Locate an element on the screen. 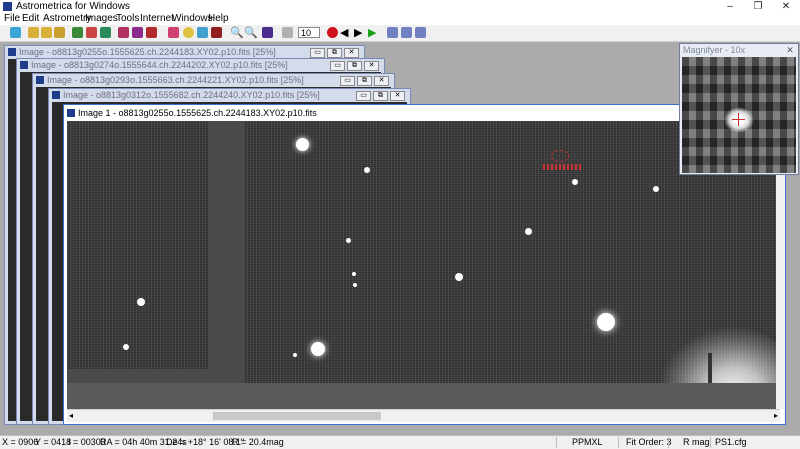 This screenshot has height=449, width=800. remove-icon is located at coordinates (151, 32).